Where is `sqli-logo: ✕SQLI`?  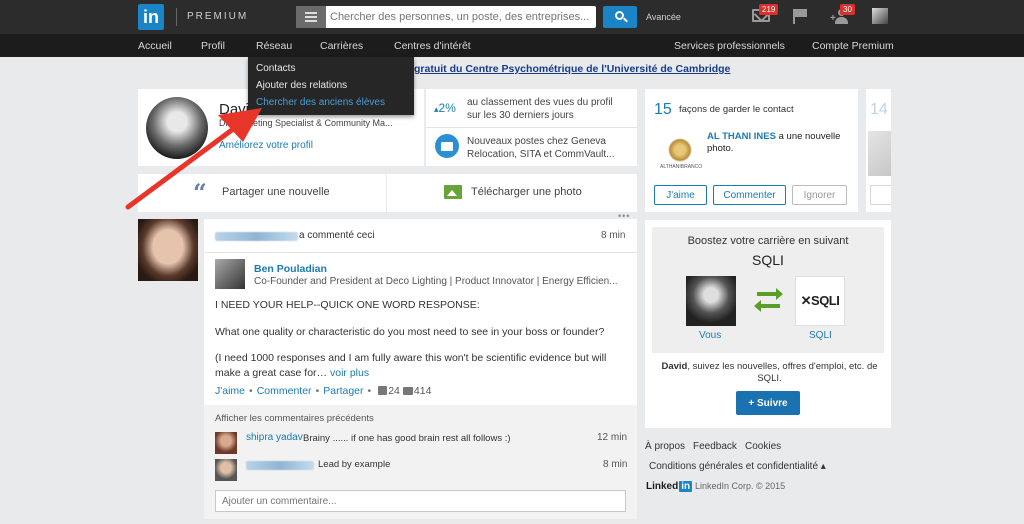
sqli-logo: ✕SQLI is located at coordinates (820, 301).